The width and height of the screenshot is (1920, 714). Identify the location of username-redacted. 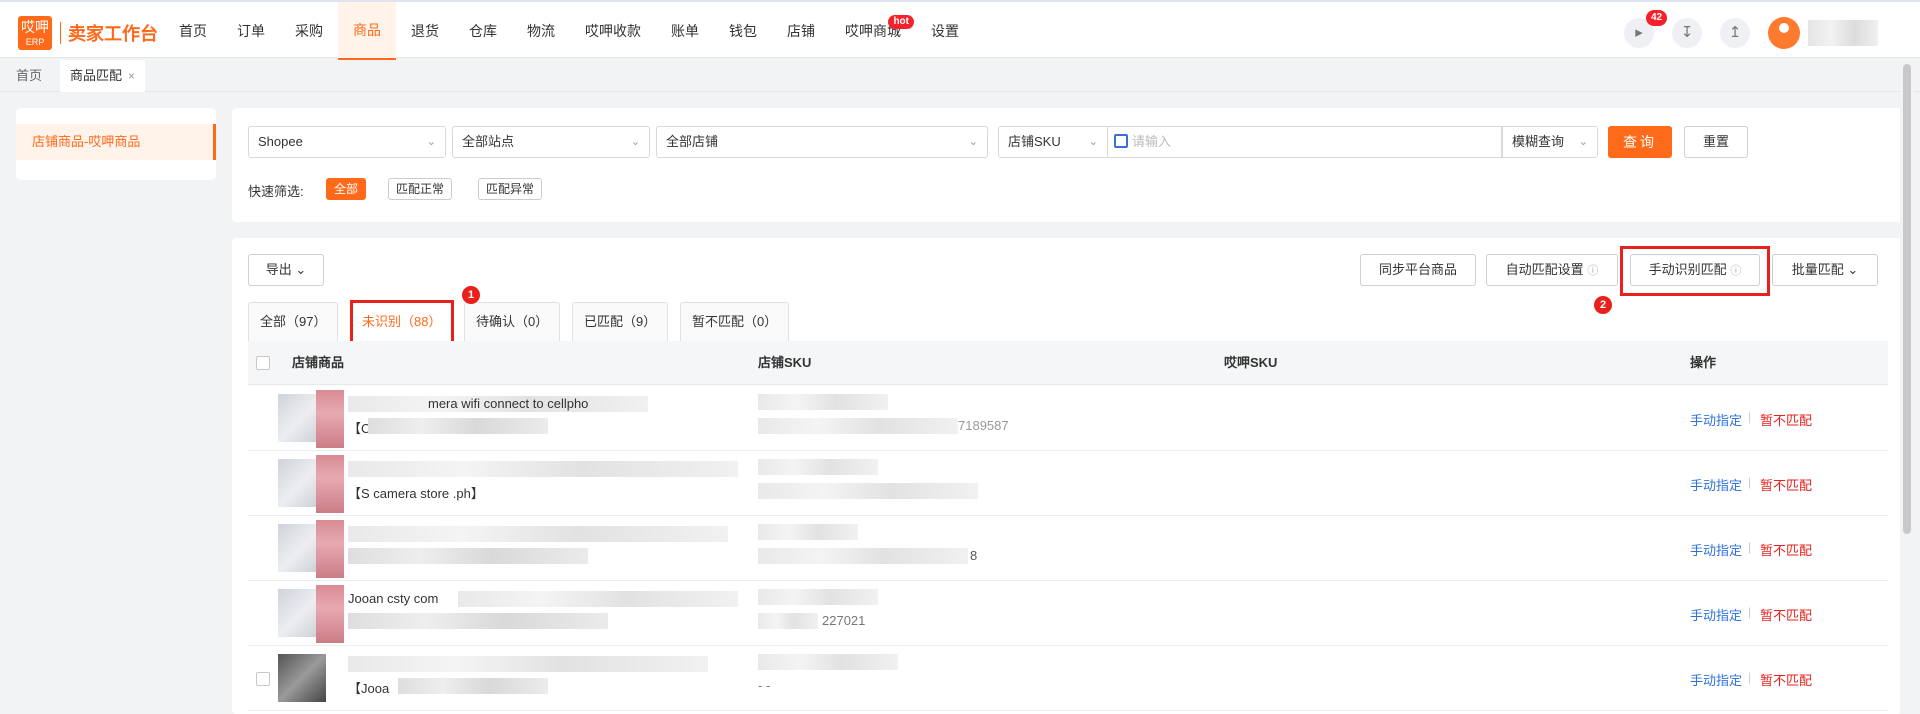
(1843, 33).